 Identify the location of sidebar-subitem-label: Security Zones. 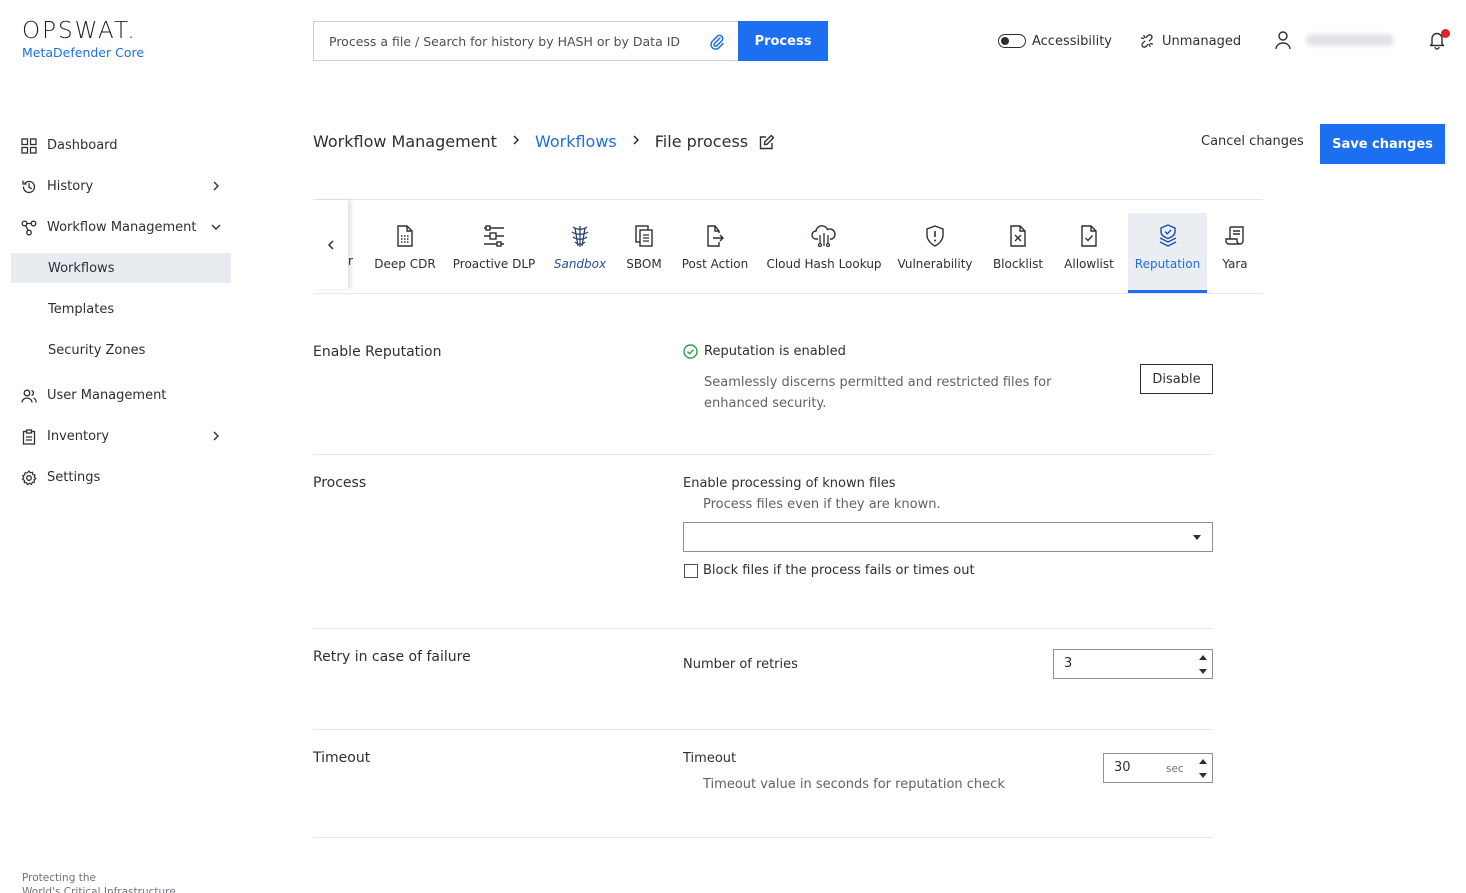
(97, 350).